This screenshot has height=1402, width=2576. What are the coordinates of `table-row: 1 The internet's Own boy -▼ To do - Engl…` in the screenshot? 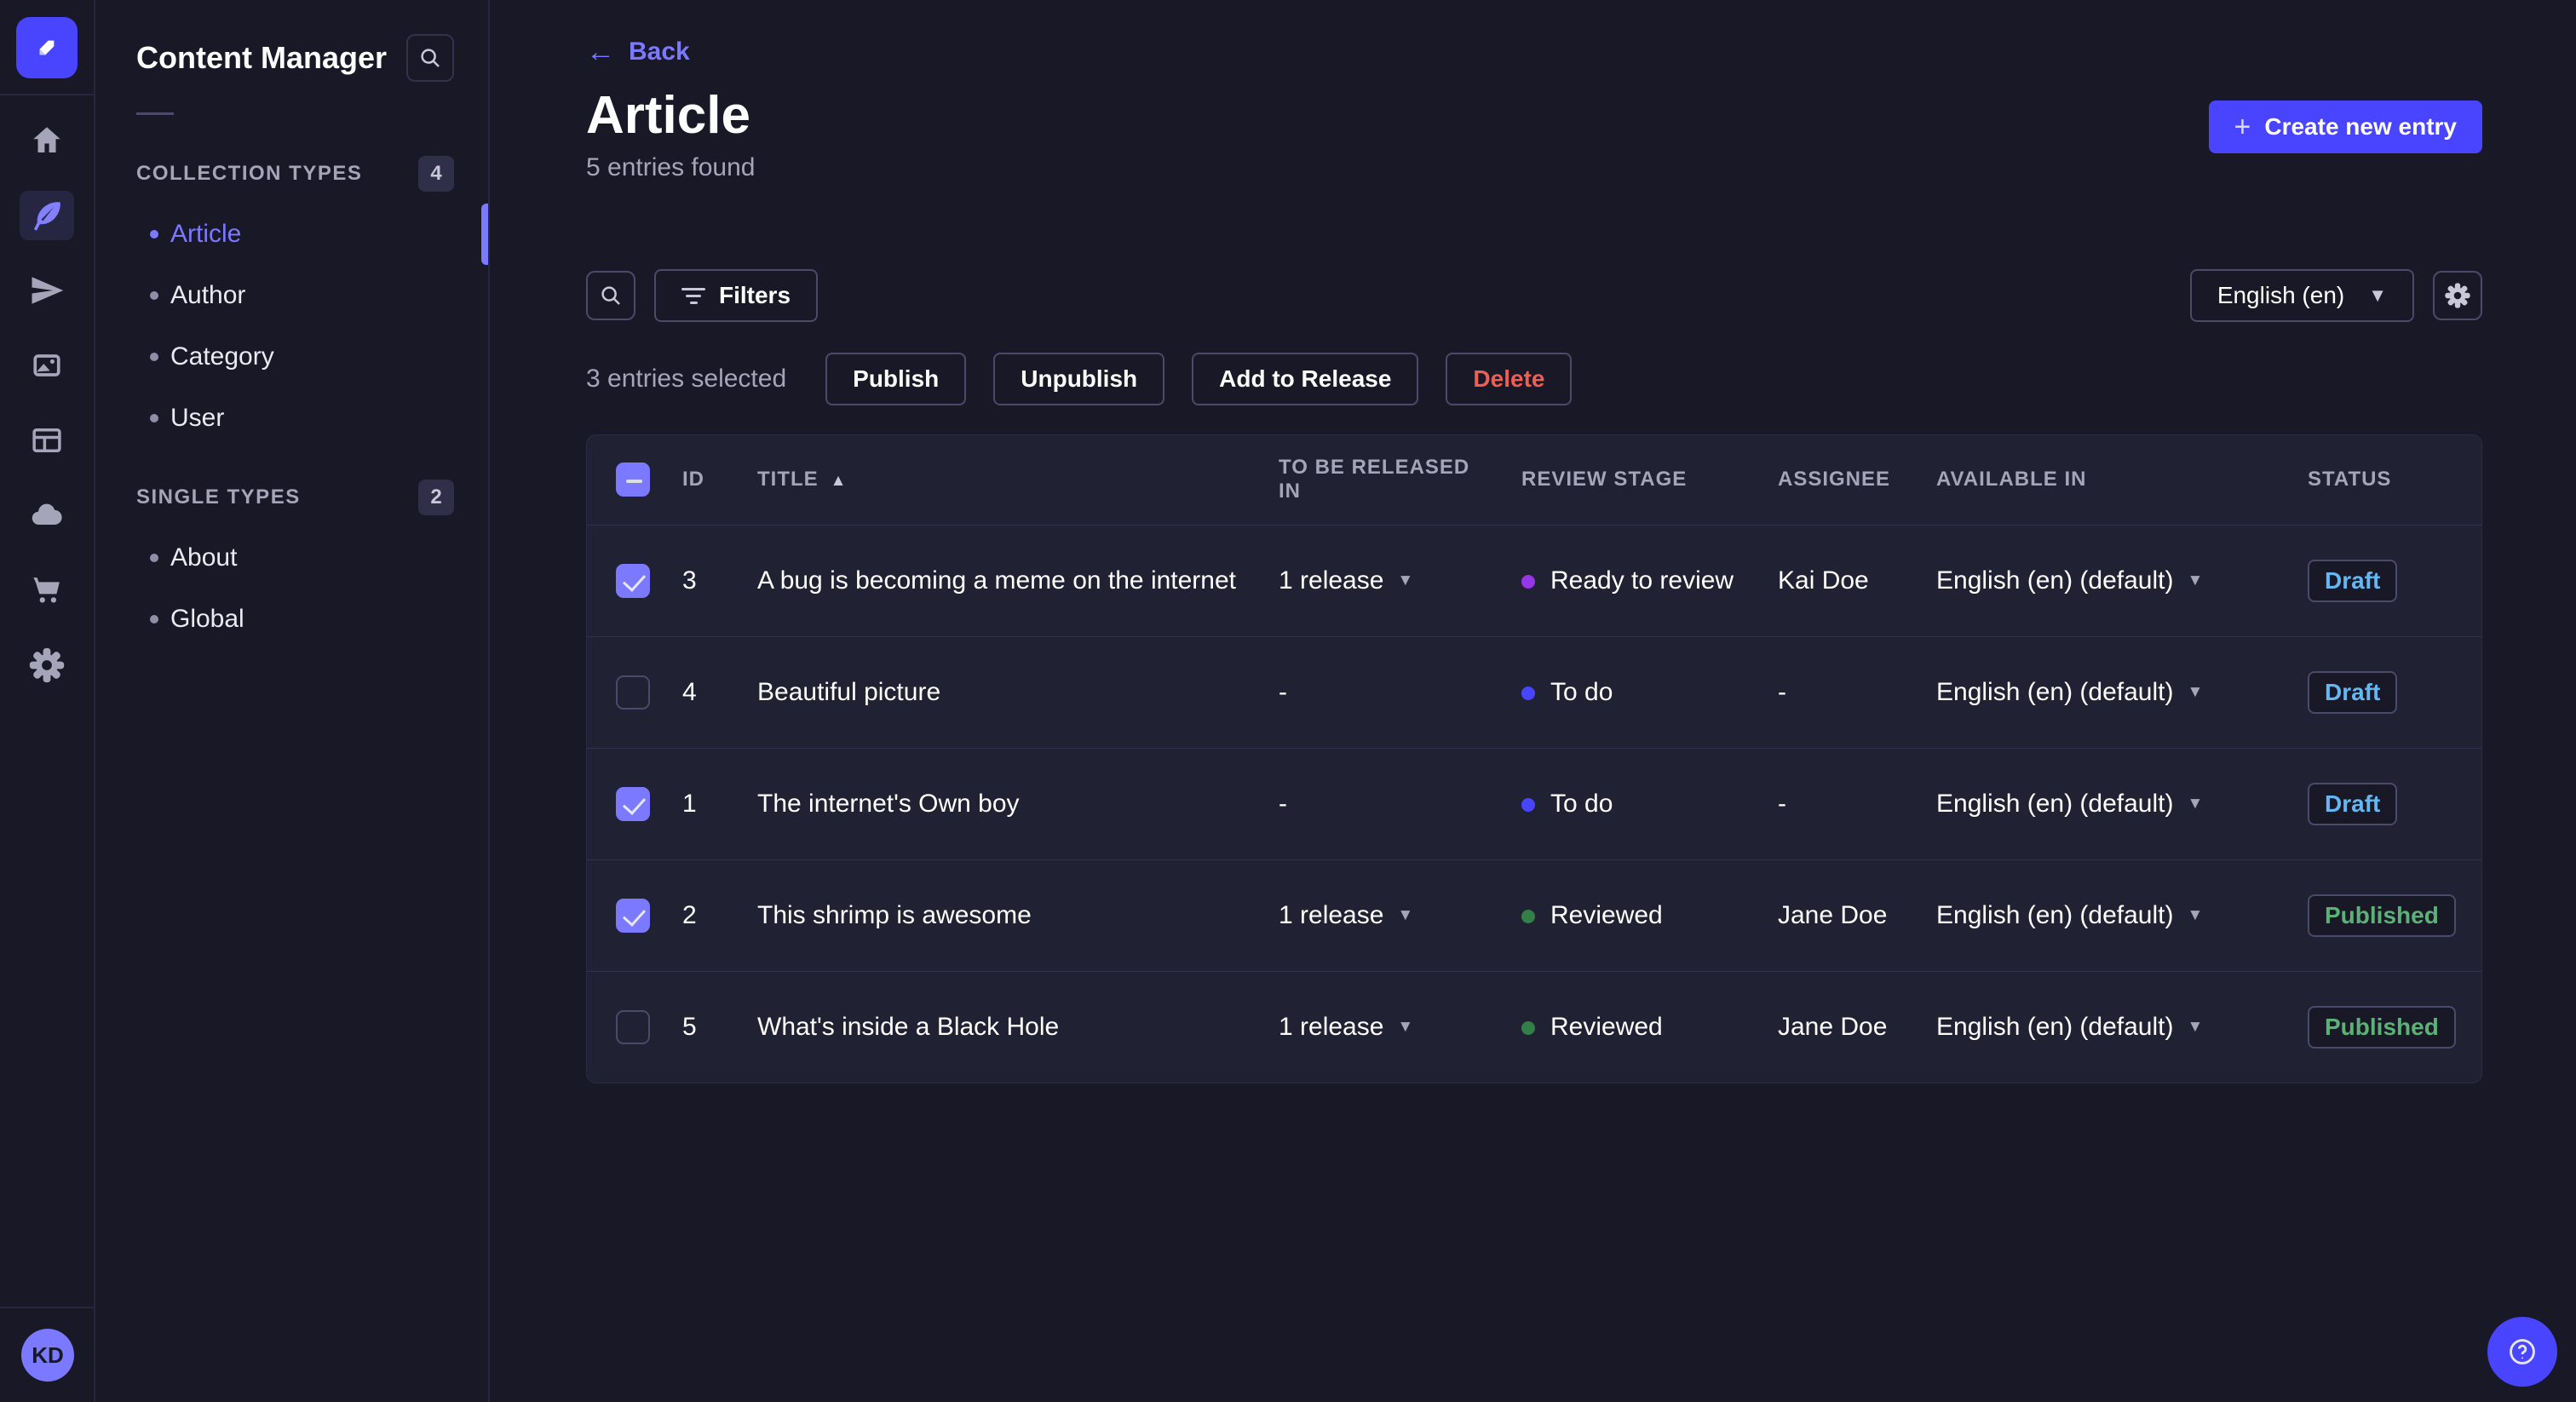 It's located at (1534, 803).